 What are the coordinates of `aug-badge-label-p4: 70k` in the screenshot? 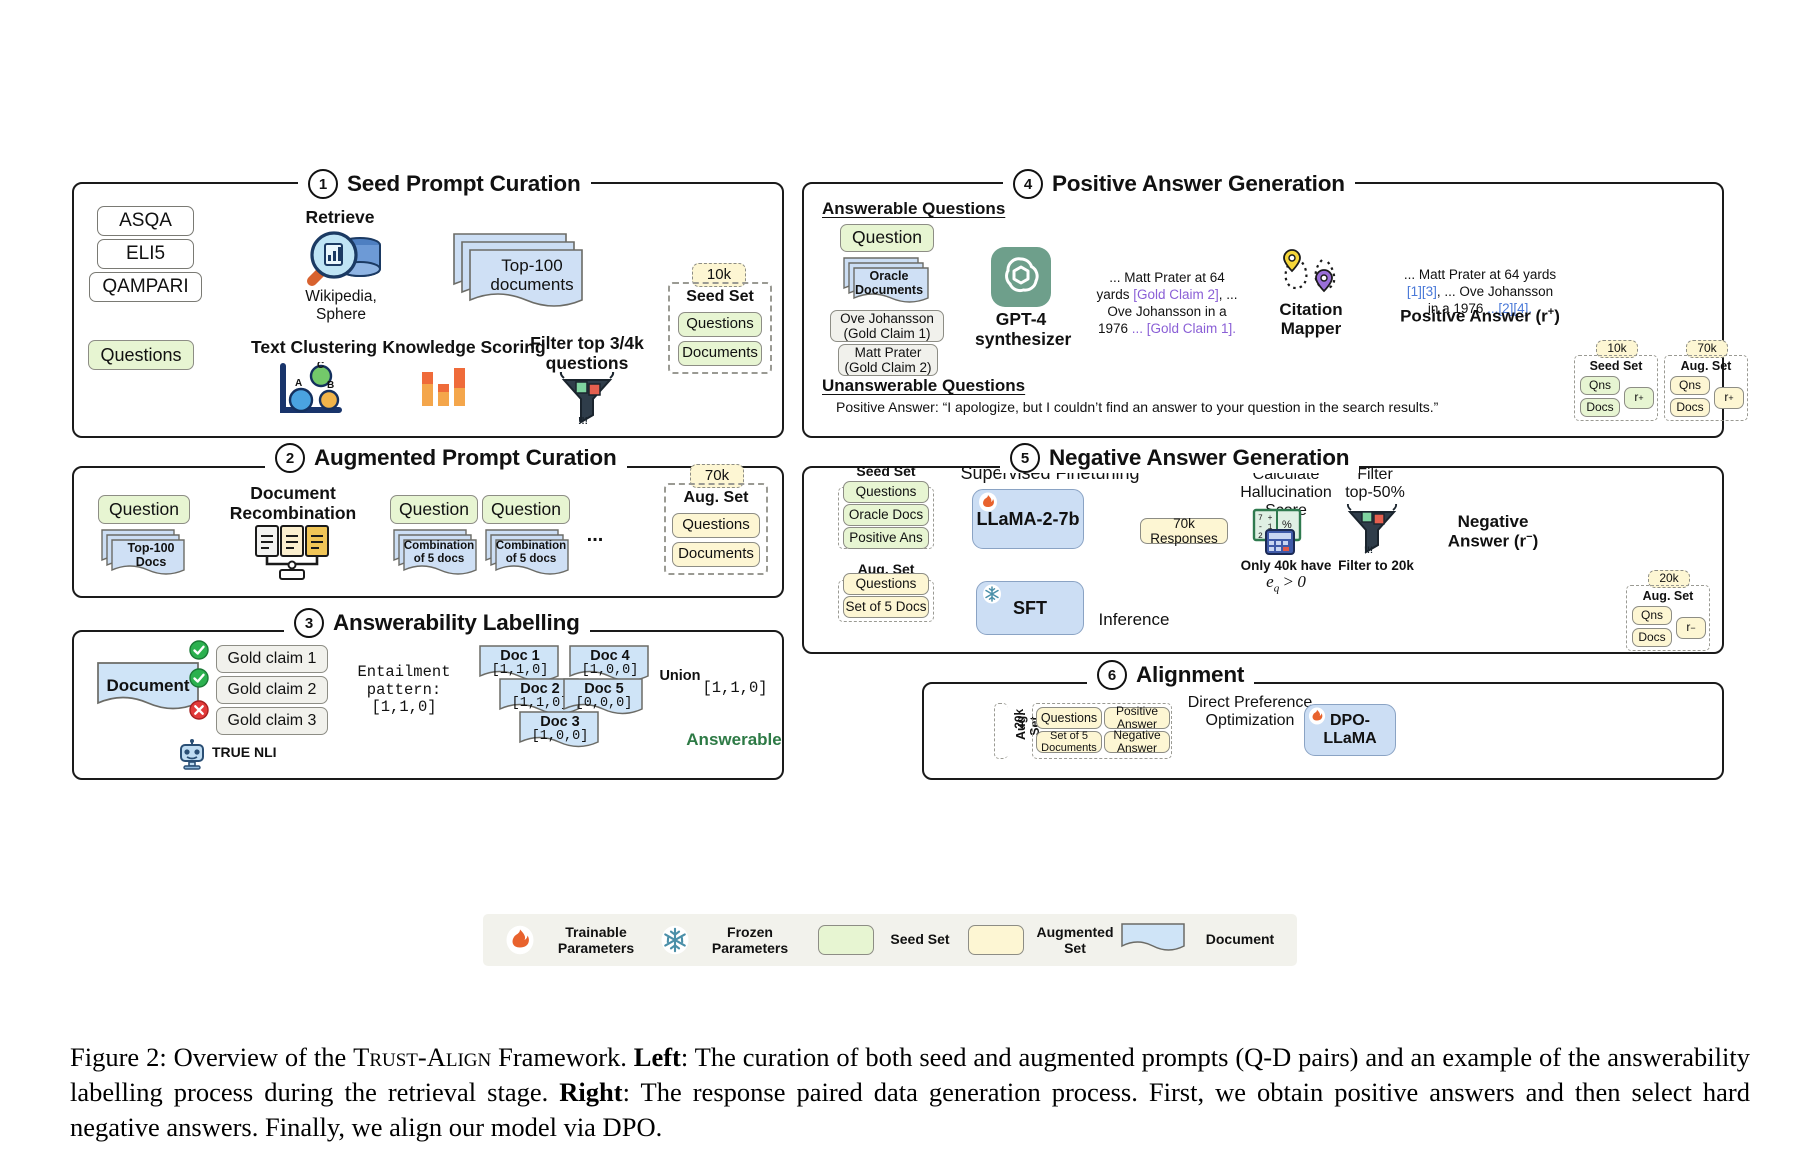 It's located at (1707, 348).